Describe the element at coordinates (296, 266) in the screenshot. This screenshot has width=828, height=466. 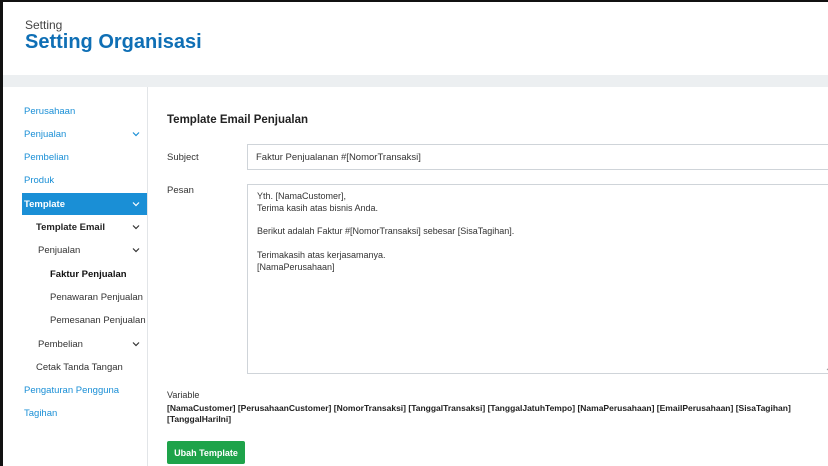
I see `message-line: [NamaPerusahaan]` at that location.